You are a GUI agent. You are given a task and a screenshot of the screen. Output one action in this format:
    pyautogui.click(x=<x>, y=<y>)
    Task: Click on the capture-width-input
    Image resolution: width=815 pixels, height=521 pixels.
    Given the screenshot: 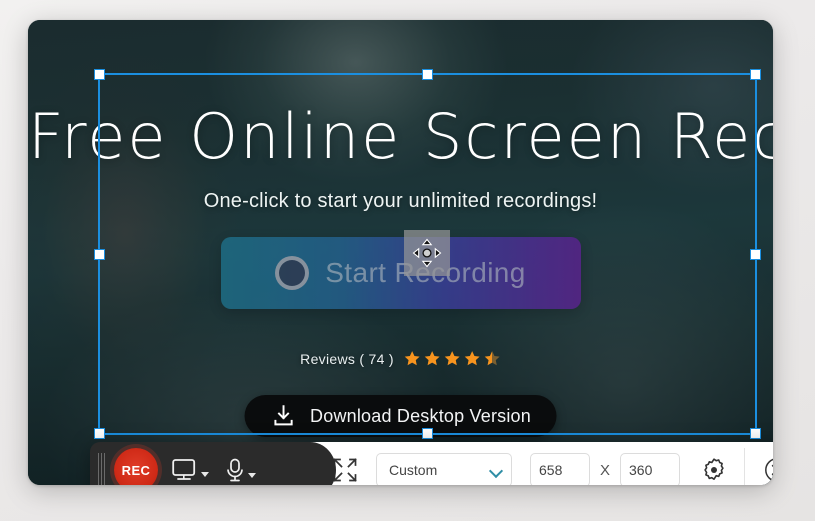 What is the action you would take?
    pyautogui.click(x=560, y=469)
    